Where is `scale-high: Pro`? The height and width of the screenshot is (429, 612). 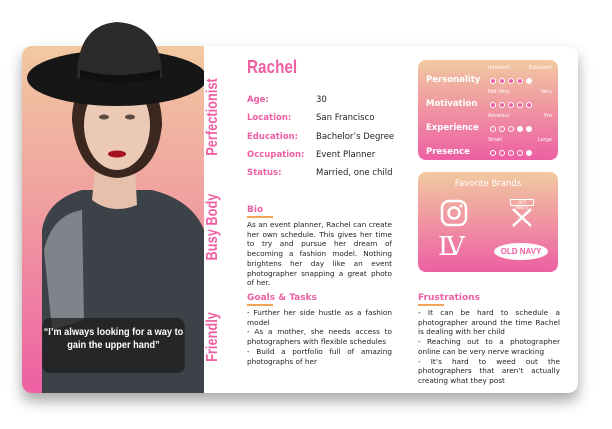 scale-high: Pro is located at coordinates (548, 116).